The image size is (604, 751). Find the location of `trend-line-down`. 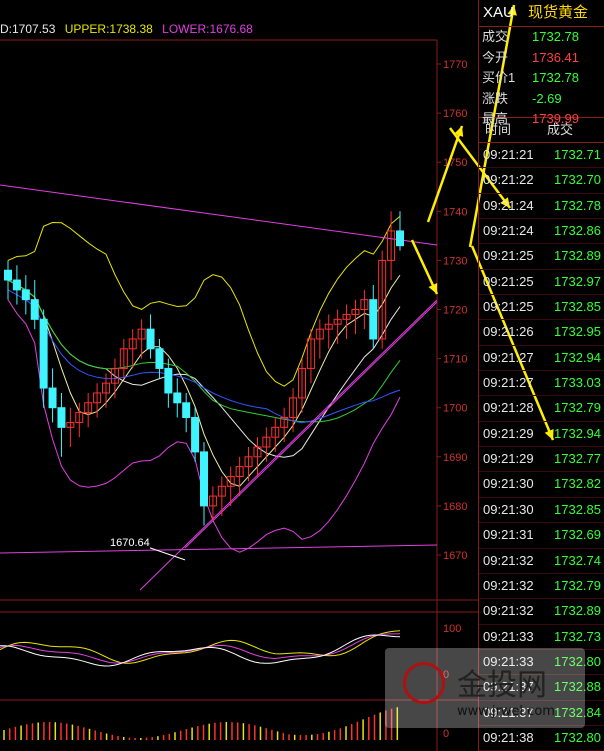

trend-line-down is located at coordinates (219, 215).